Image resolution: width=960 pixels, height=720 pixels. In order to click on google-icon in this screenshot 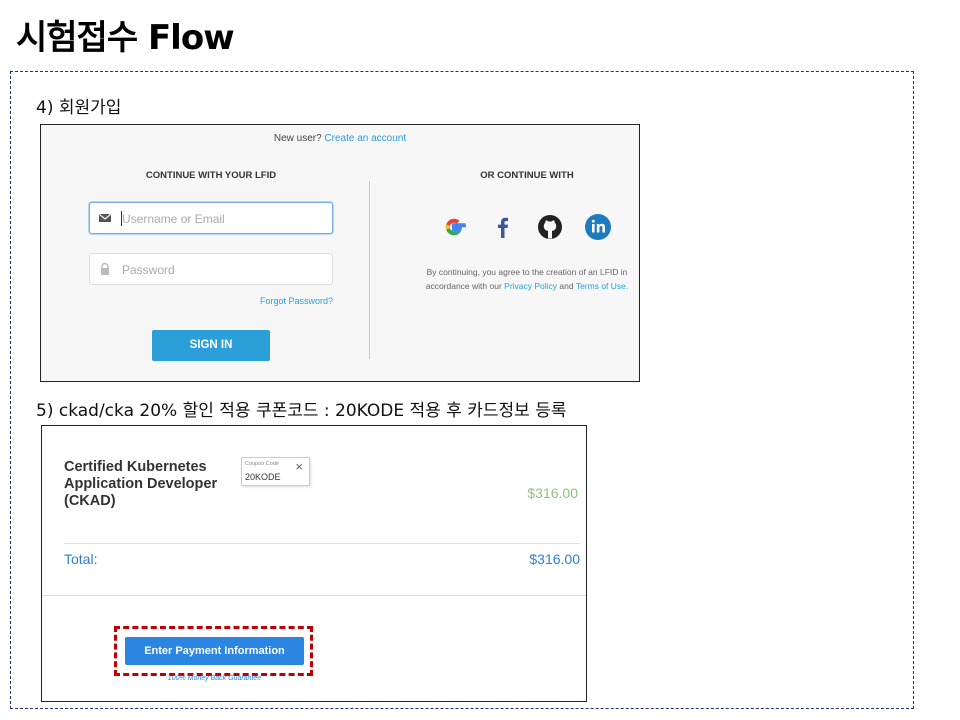, I will do `click(454, 227)`.